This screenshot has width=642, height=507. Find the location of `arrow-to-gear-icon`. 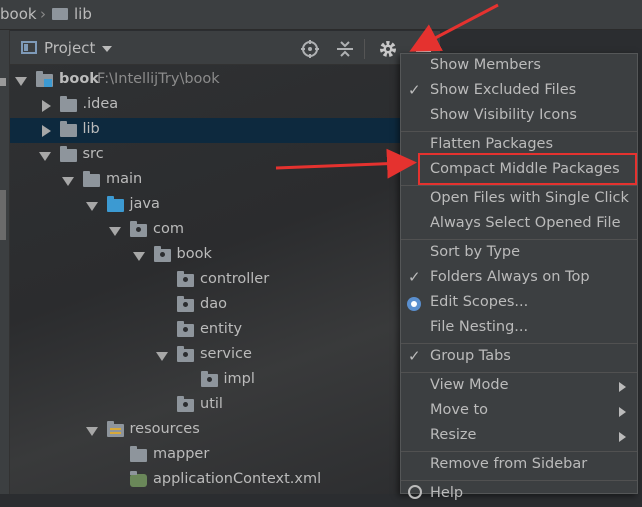

arrow-to-gear-icon is located at coordinates (454, 27).